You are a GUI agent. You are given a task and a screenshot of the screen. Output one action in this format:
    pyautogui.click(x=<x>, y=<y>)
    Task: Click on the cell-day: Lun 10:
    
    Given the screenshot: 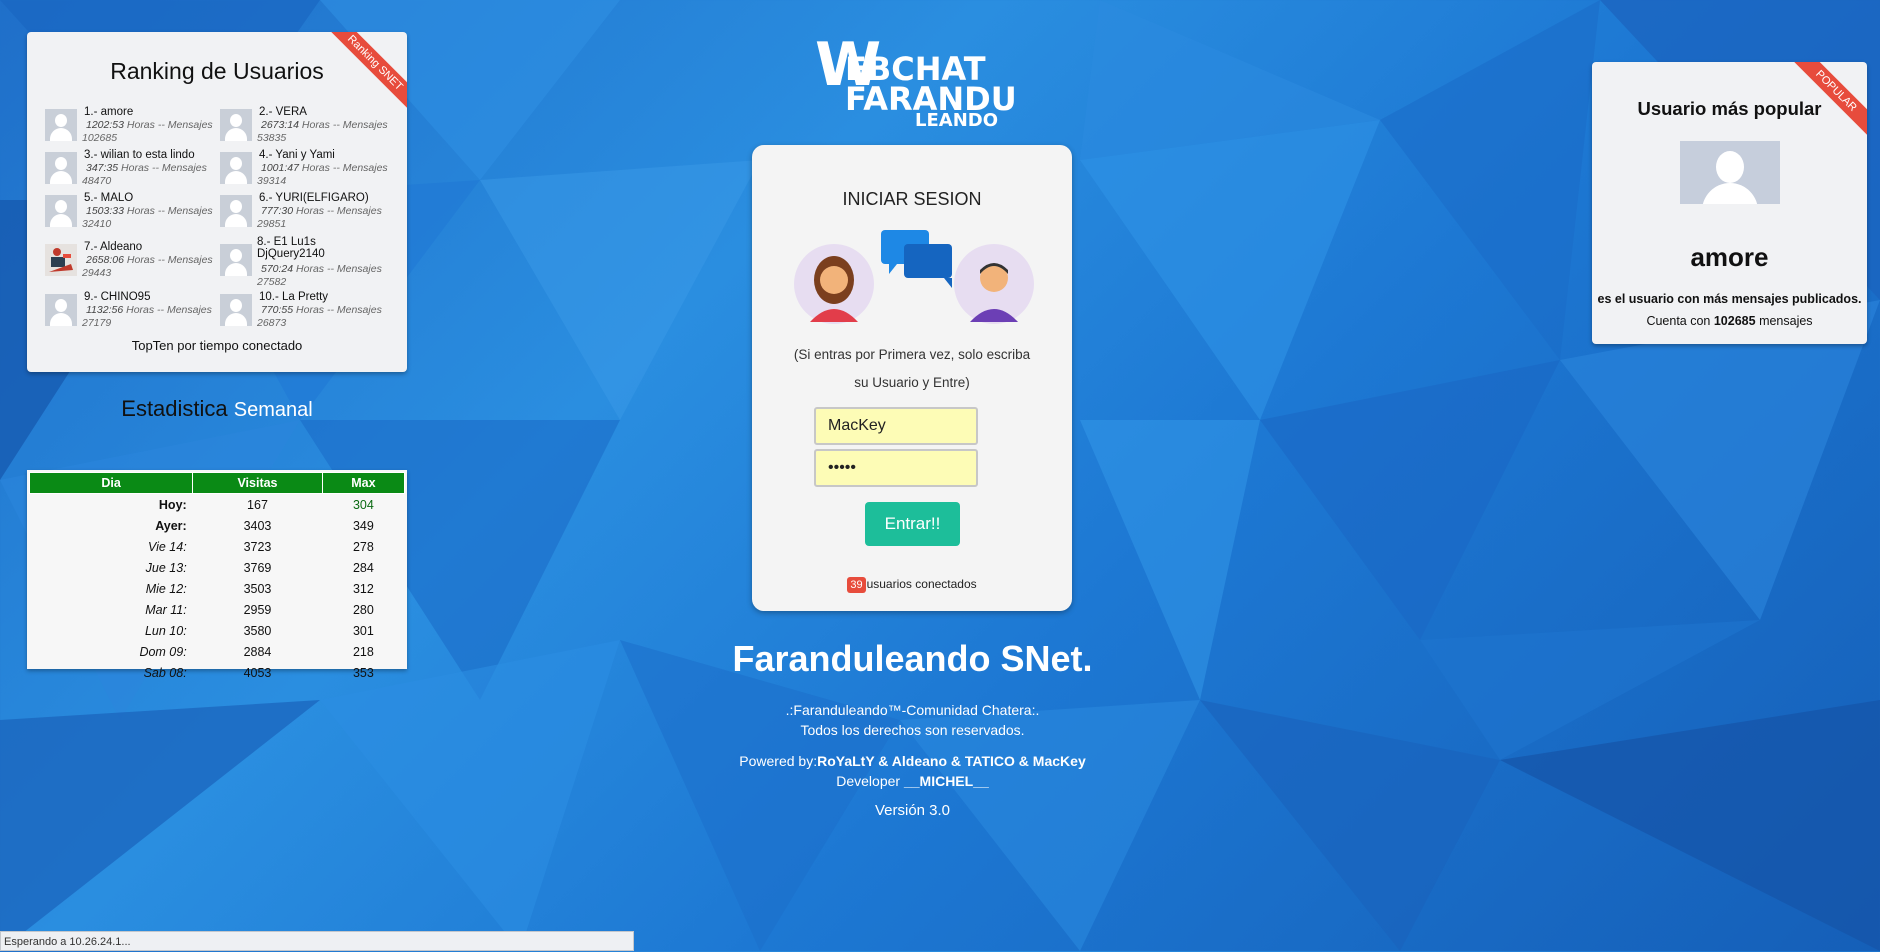 What is the action you would take?
    pyautogui.click(x=165, y=630)
    